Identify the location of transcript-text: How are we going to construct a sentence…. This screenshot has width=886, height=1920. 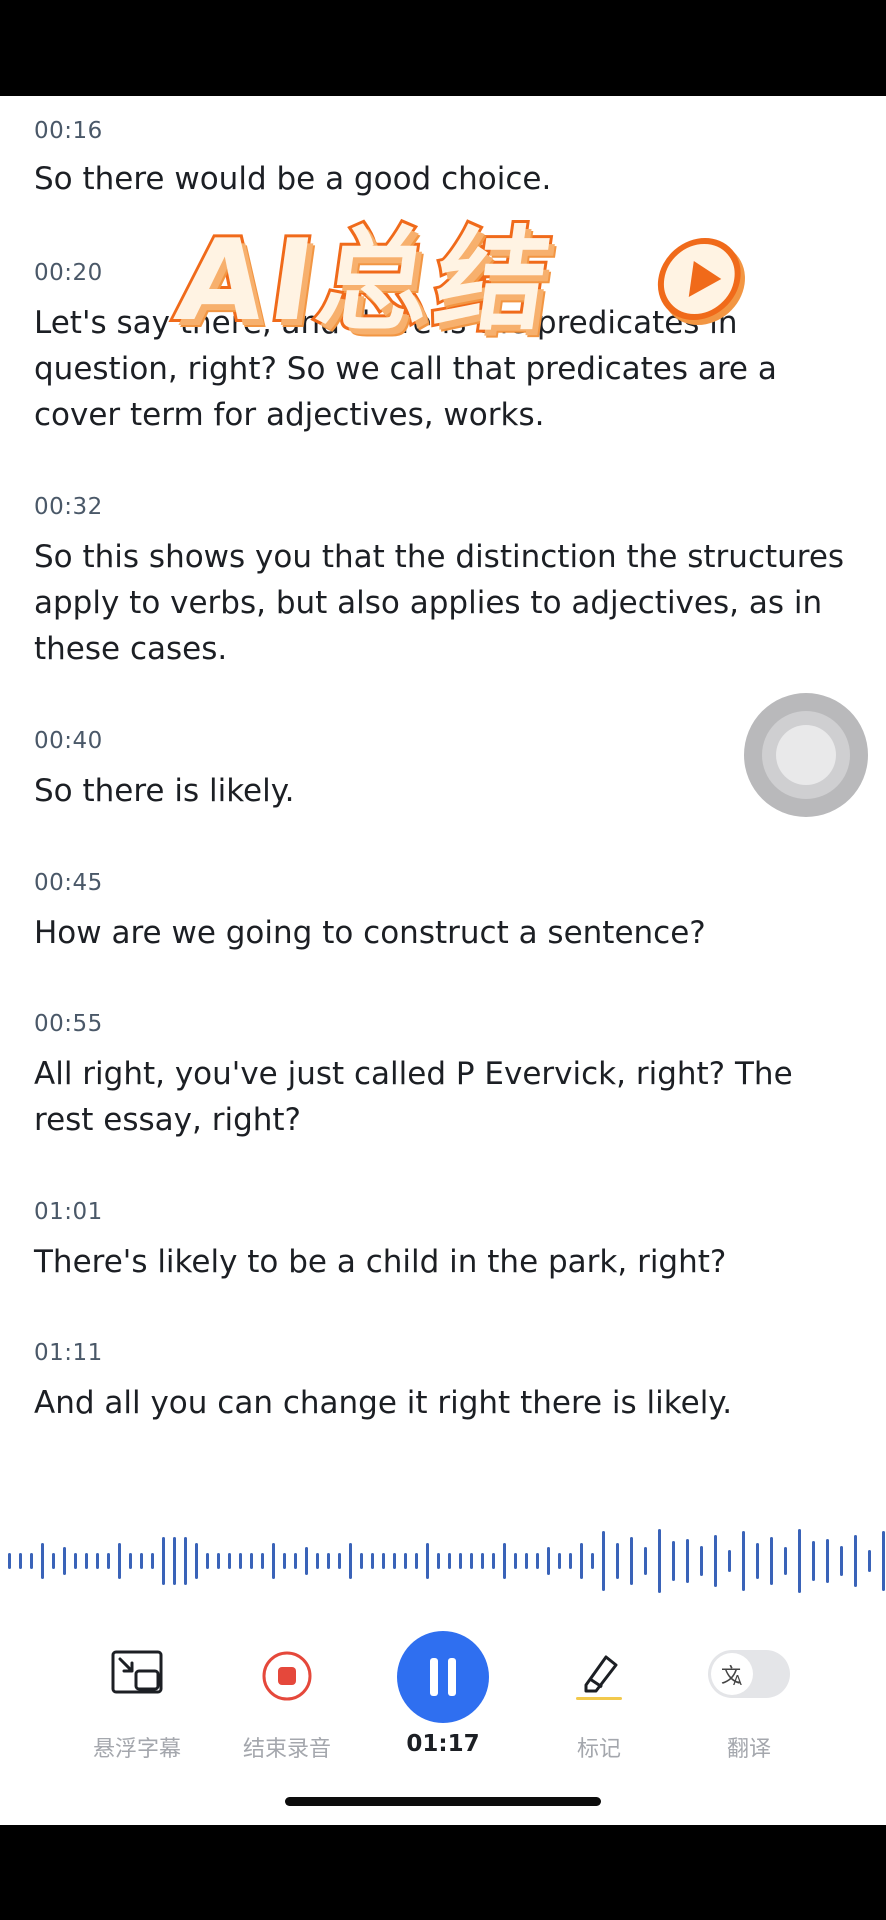
(370, 933).